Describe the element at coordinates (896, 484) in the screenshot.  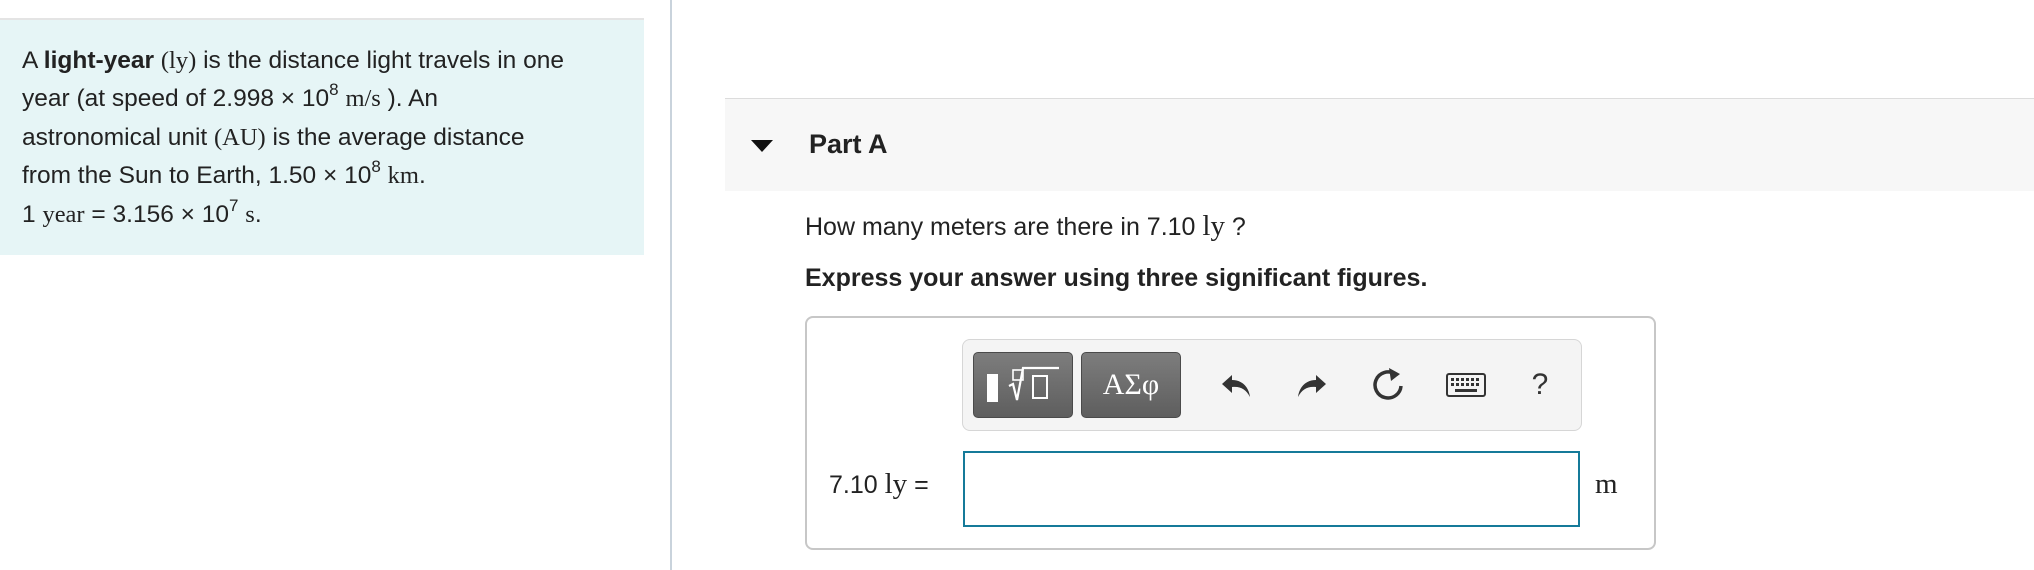
I see `answer-label-unit: ly` at that location.